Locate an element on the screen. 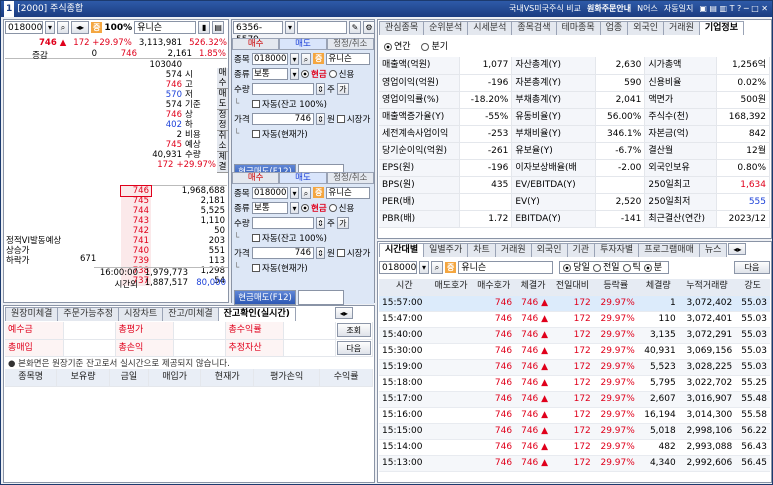 The height and width of the screenshot is (485, 773). balance-tab: 원장미체결 is located at coordinates (32, 314).